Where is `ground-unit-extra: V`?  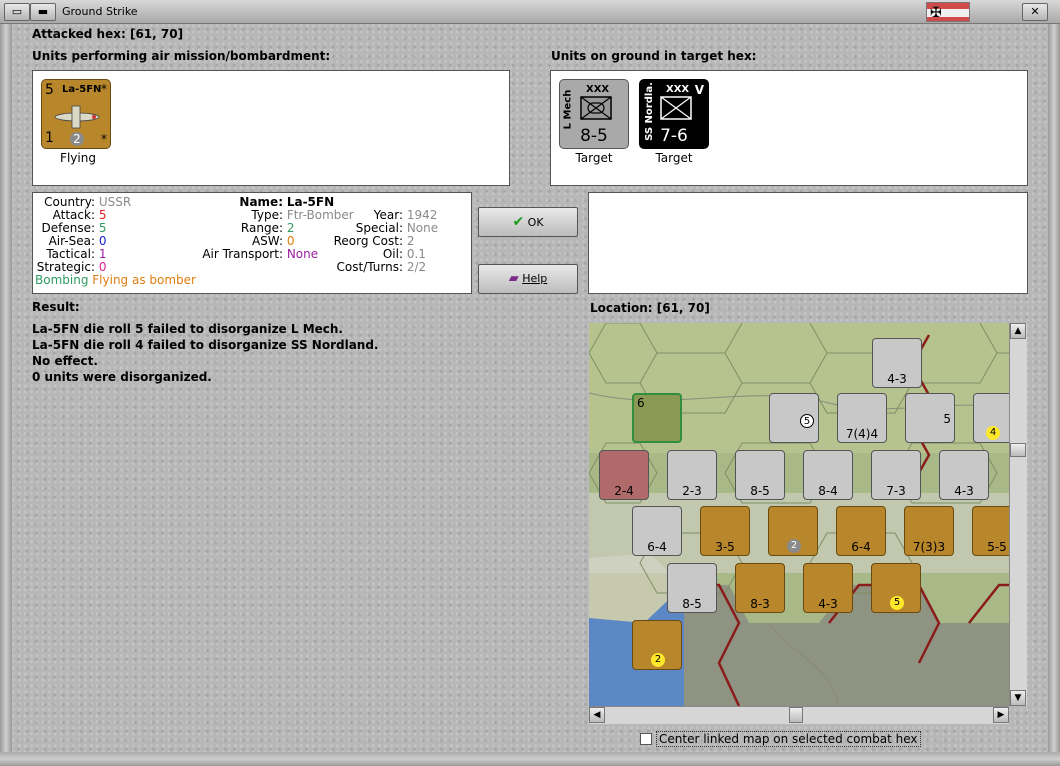 ground-unit-extra: V is located at coordinates (699, 90).